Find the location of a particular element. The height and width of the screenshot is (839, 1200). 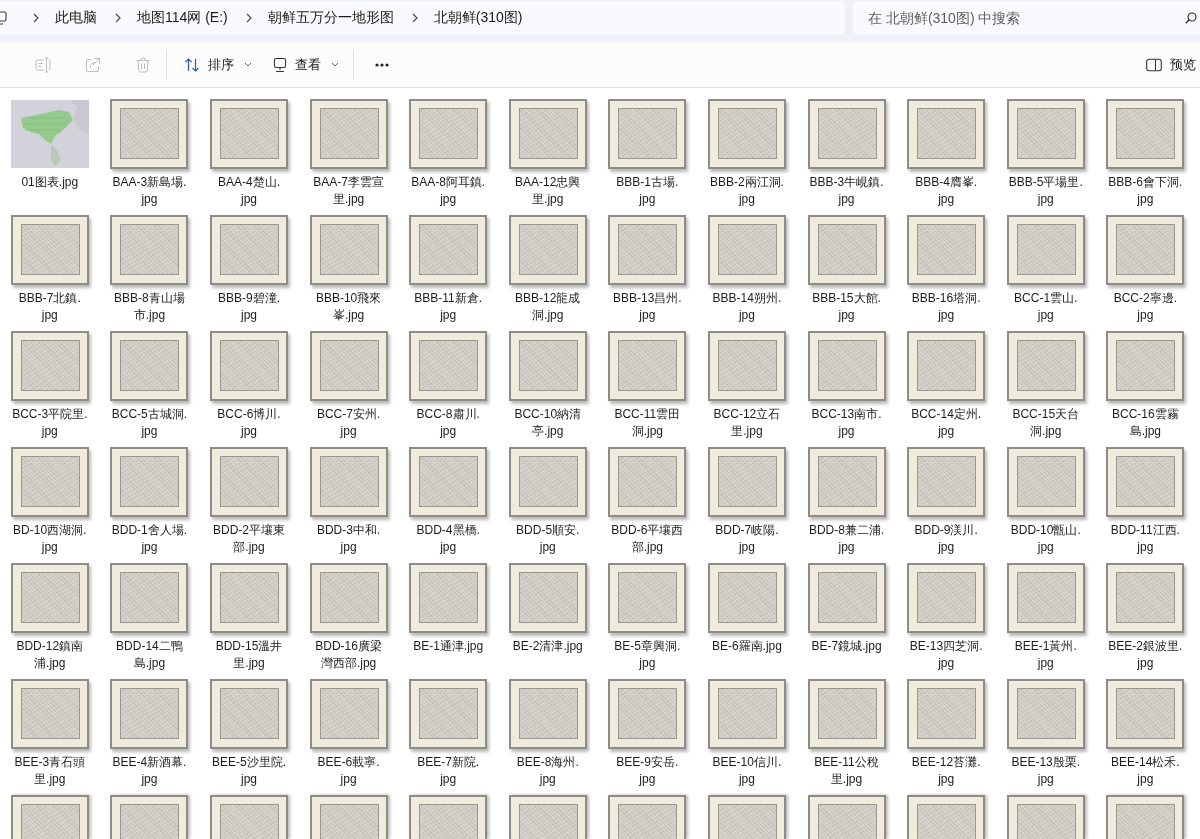

breadcrumb-item: 朝鲜五万分一地形图 is located at coordinates (329, 17).